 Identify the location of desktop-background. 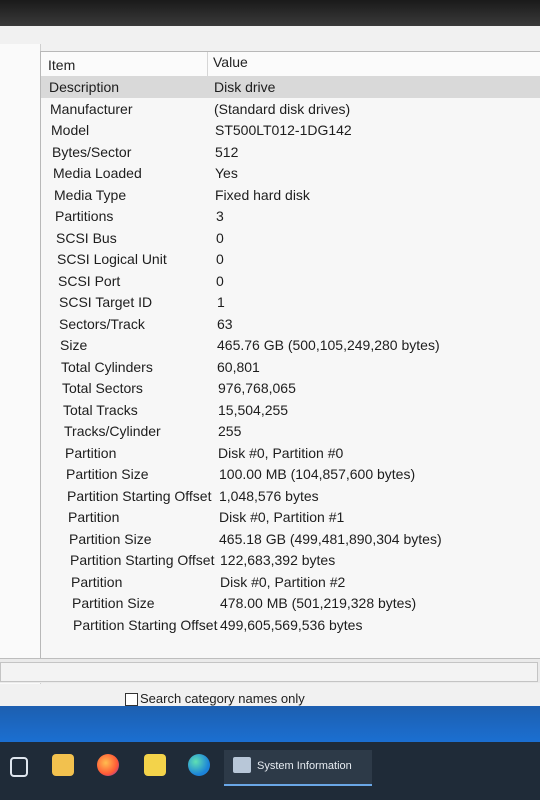
(270, 724).